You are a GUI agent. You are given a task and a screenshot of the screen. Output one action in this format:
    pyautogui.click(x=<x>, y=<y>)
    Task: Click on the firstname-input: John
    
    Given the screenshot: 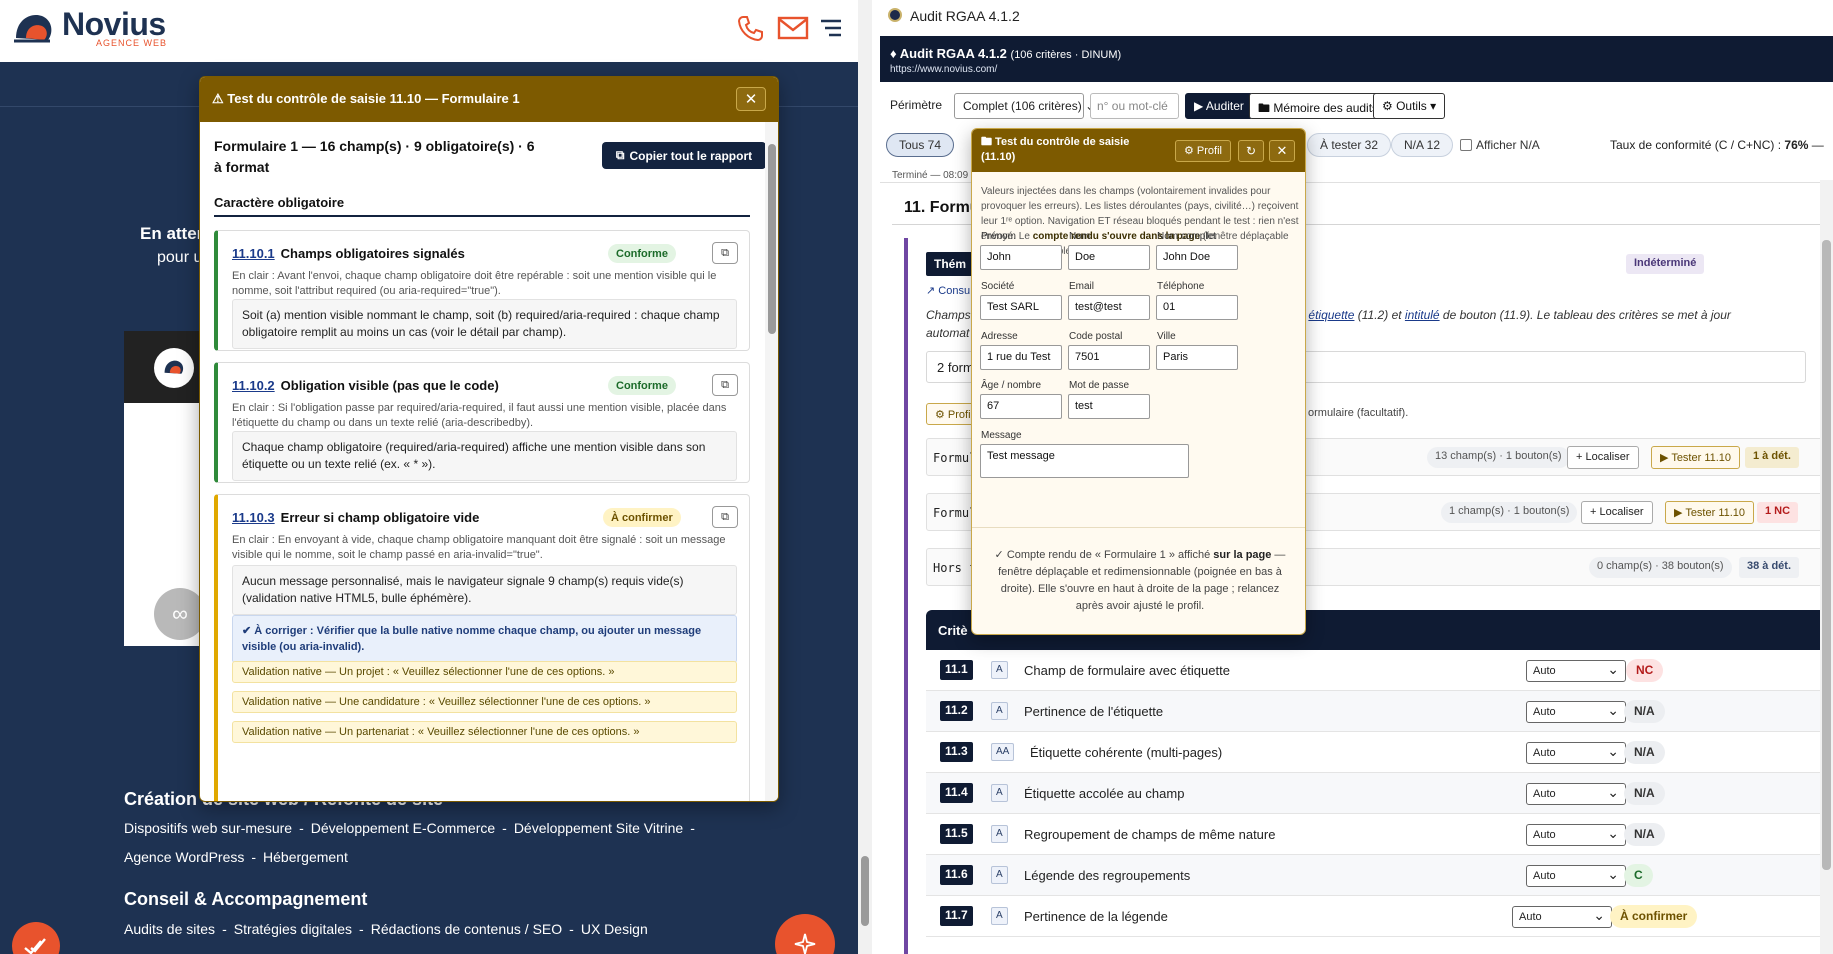 What is the action you would take?
    pyautogui.click(x=1021, y=257)
    